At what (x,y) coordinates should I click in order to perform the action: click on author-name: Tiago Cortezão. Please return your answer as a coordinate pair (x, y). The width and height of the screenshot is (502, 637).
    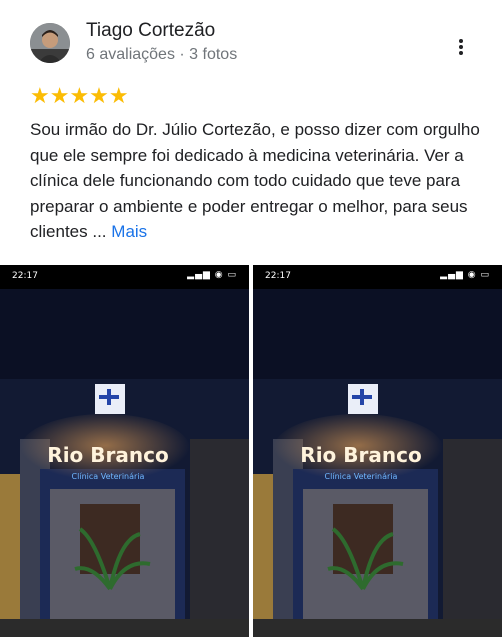
    Looking at the image, I should click on (150, 31).